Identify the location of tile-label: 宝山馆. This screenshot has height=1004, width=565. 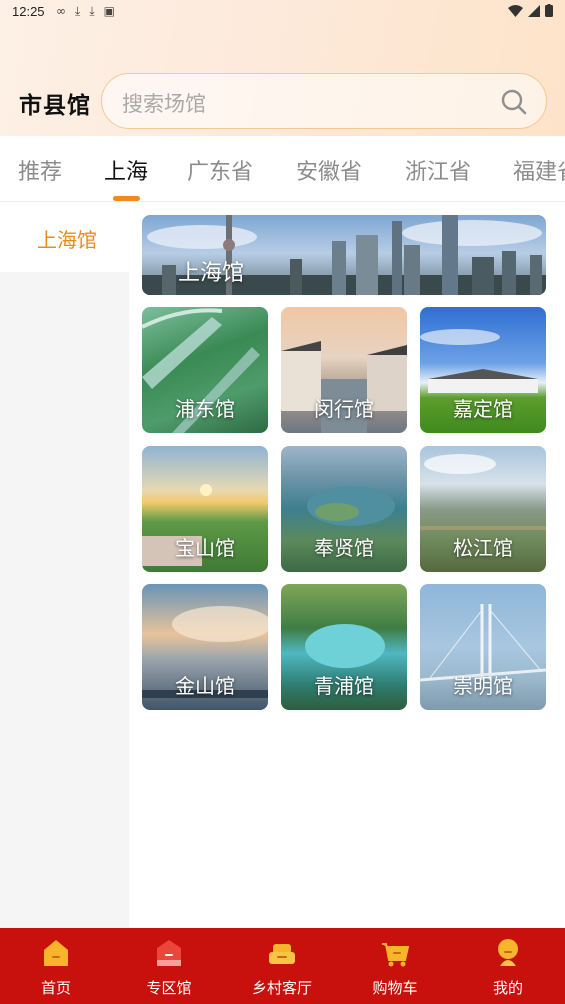
(205, 548).